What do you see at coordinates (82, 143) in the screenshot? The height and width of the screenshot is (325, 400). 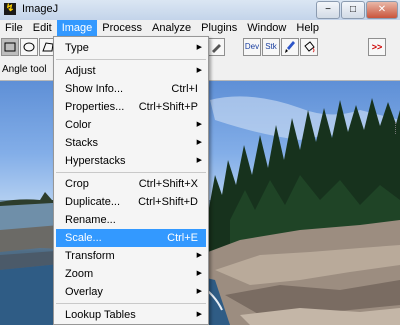 I see `menu-item-label: Stacks` at bounding box center [82, 143].